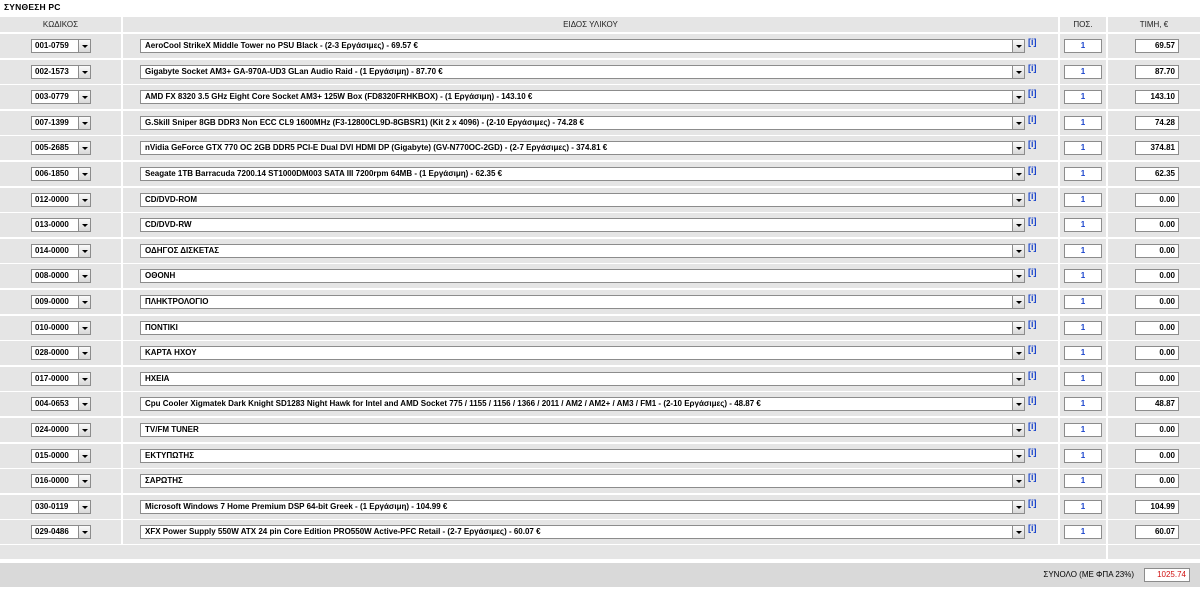 The height and width of the screenshot is (591, 1200). What do you see at coordinates (61, 123) in the screenshot?
I see `code-select: 007-1399` at bounding box center [61, 123].